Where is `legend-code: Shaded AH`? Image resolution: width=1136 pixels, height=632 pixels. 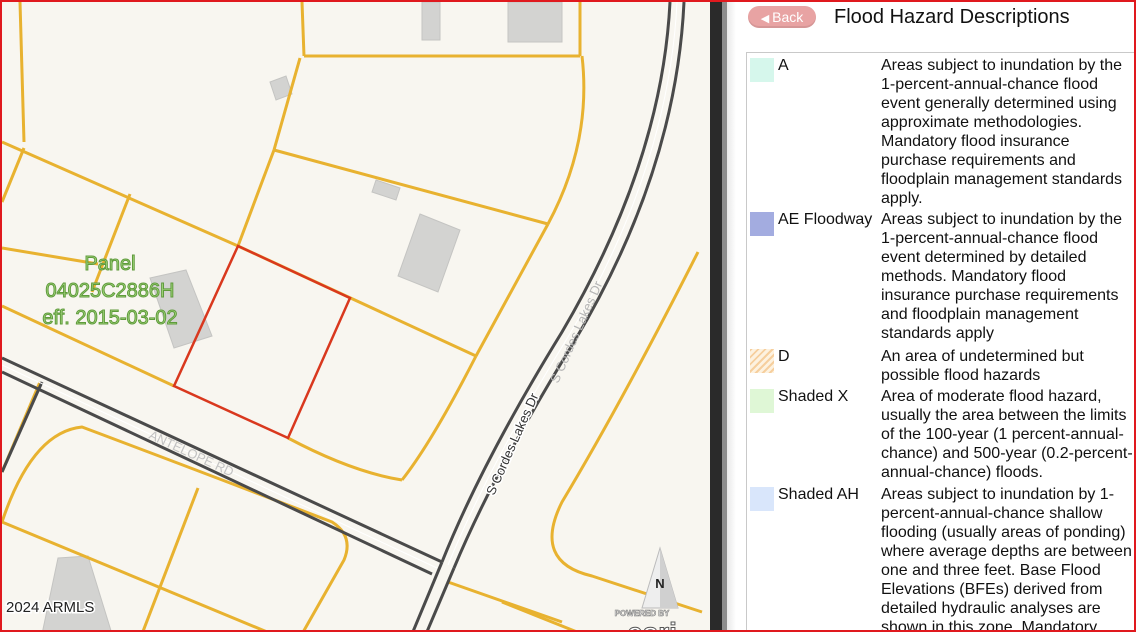 legend-code: Shaded AH is located at coordinates (818, 494).